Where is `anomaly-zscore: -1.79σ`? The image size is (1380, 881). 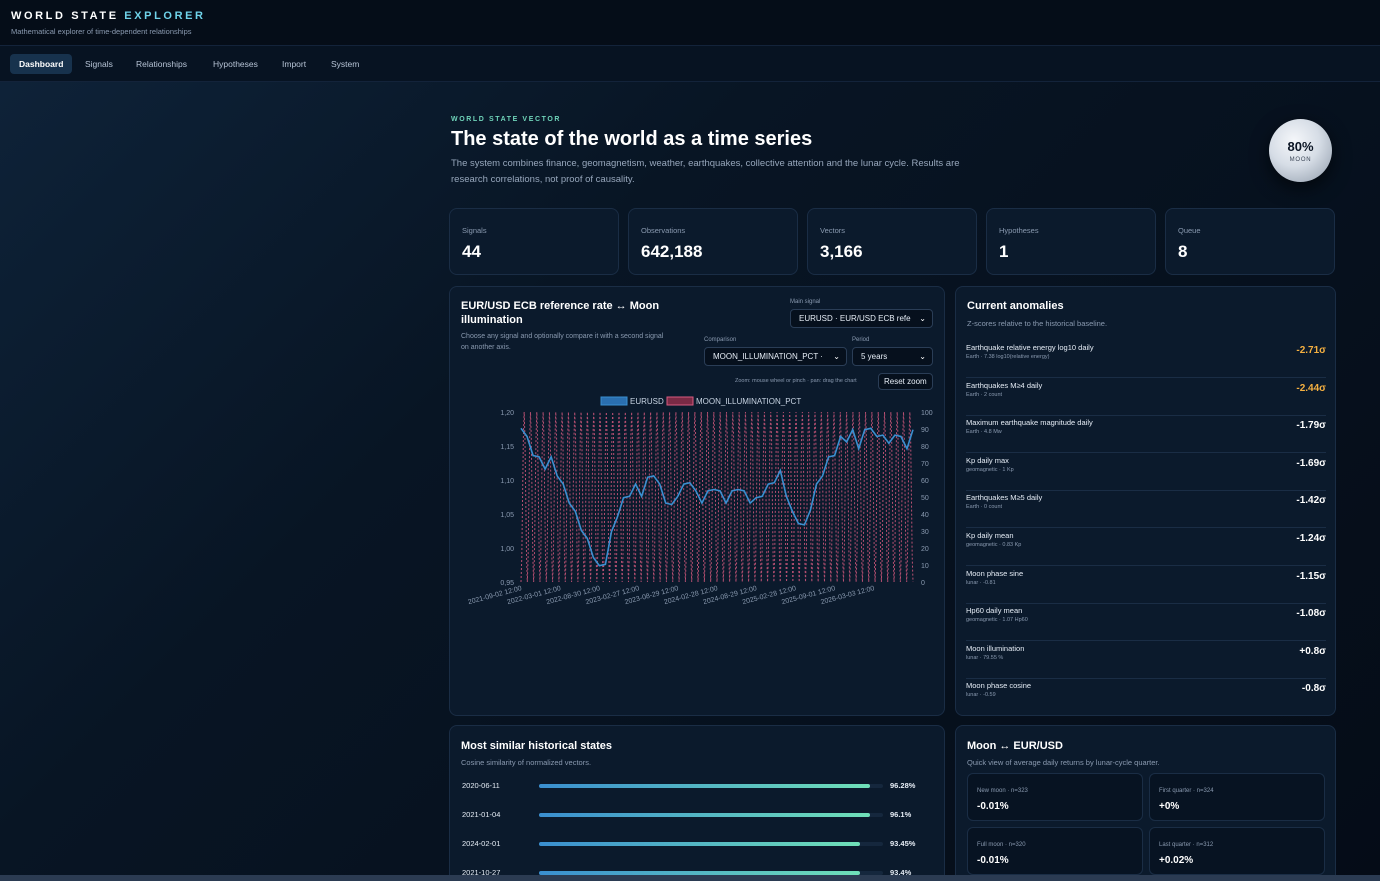 anomaly-zscore: -1.79σ is located at coordinates (1311, 426).